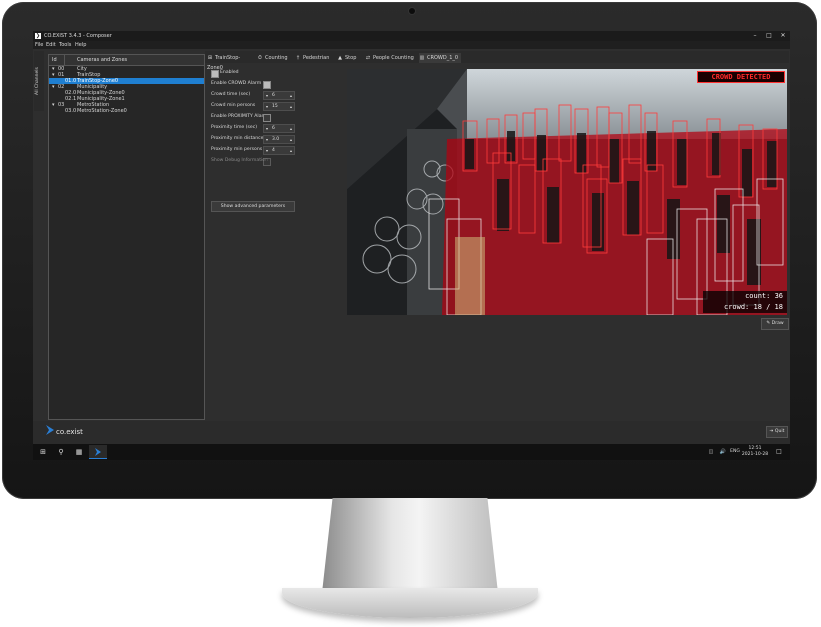  What do you see at coordinates (210, 58) in the screenshot?
I see `grid-icon: ⊞` at bounding box center [210, 58].